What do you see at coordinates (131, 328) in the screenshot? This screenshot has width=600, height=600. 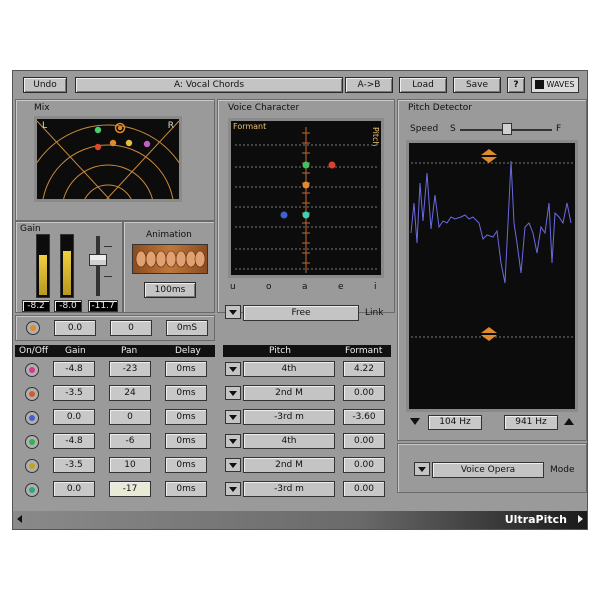 I see `master-pan-field: 0` at bounding box center [131, 328].